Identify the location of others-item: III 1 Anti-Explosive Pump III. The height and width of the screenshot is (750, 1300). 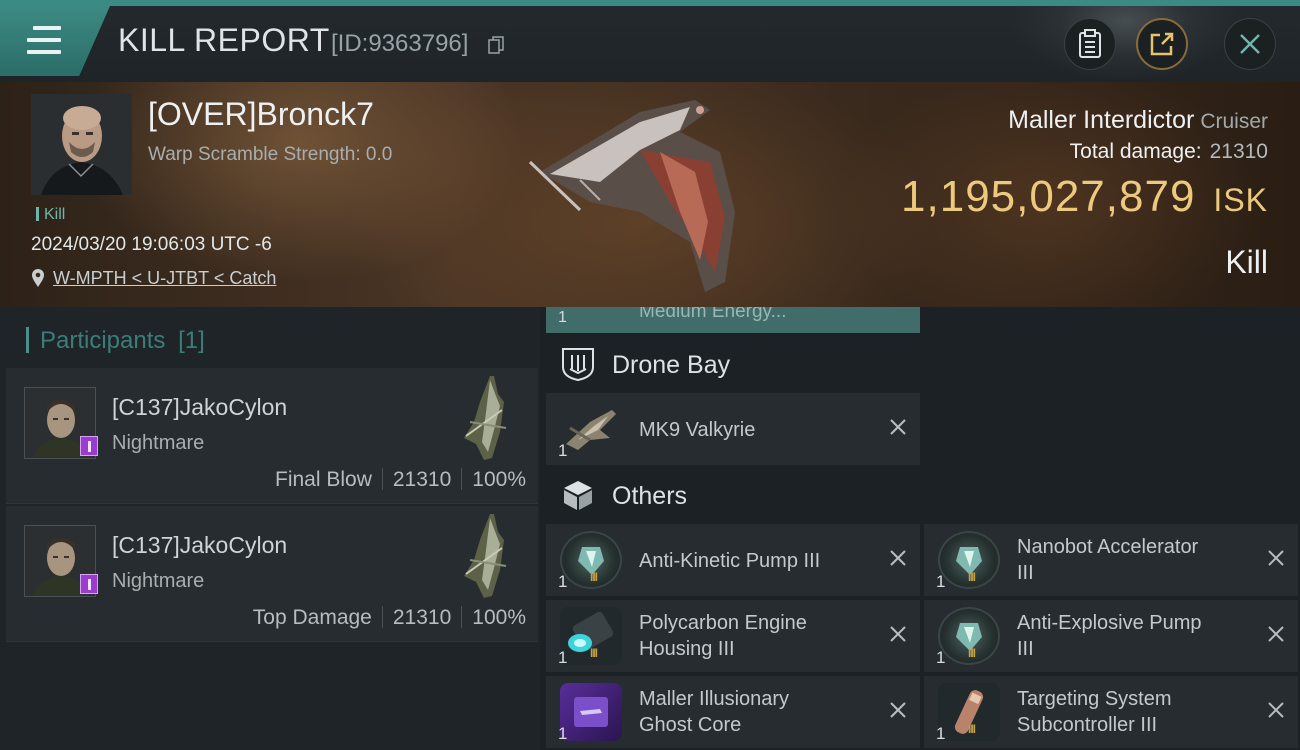
(1111, 636).